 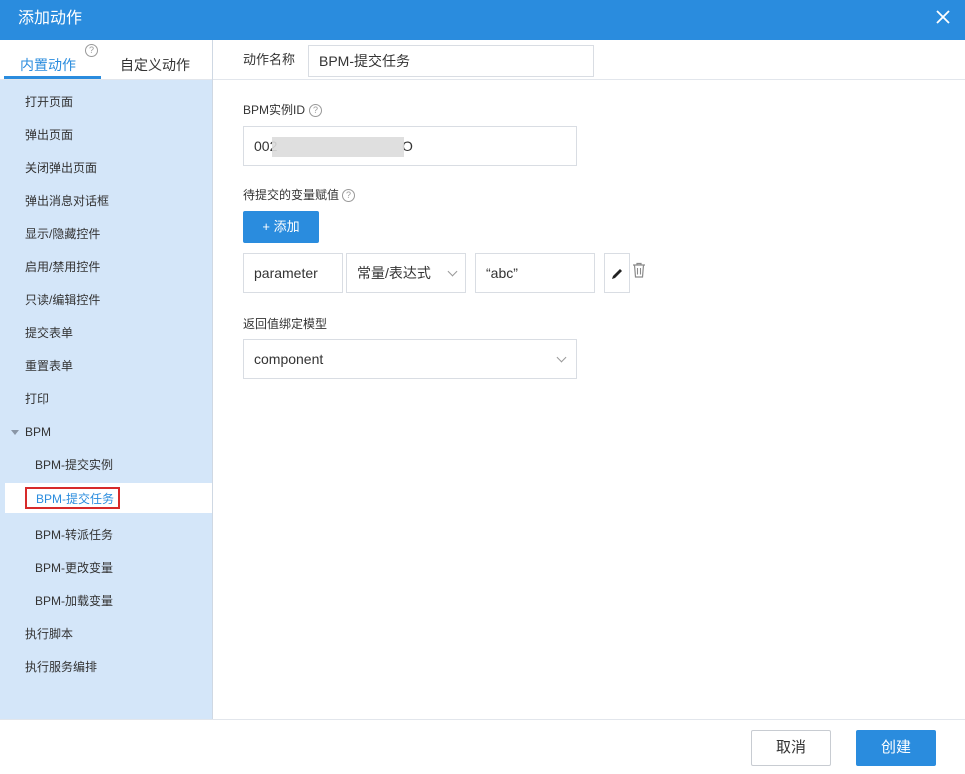 I want to click on sidebar-item-label: BPM-加载变量, so click(x=74, y=601).